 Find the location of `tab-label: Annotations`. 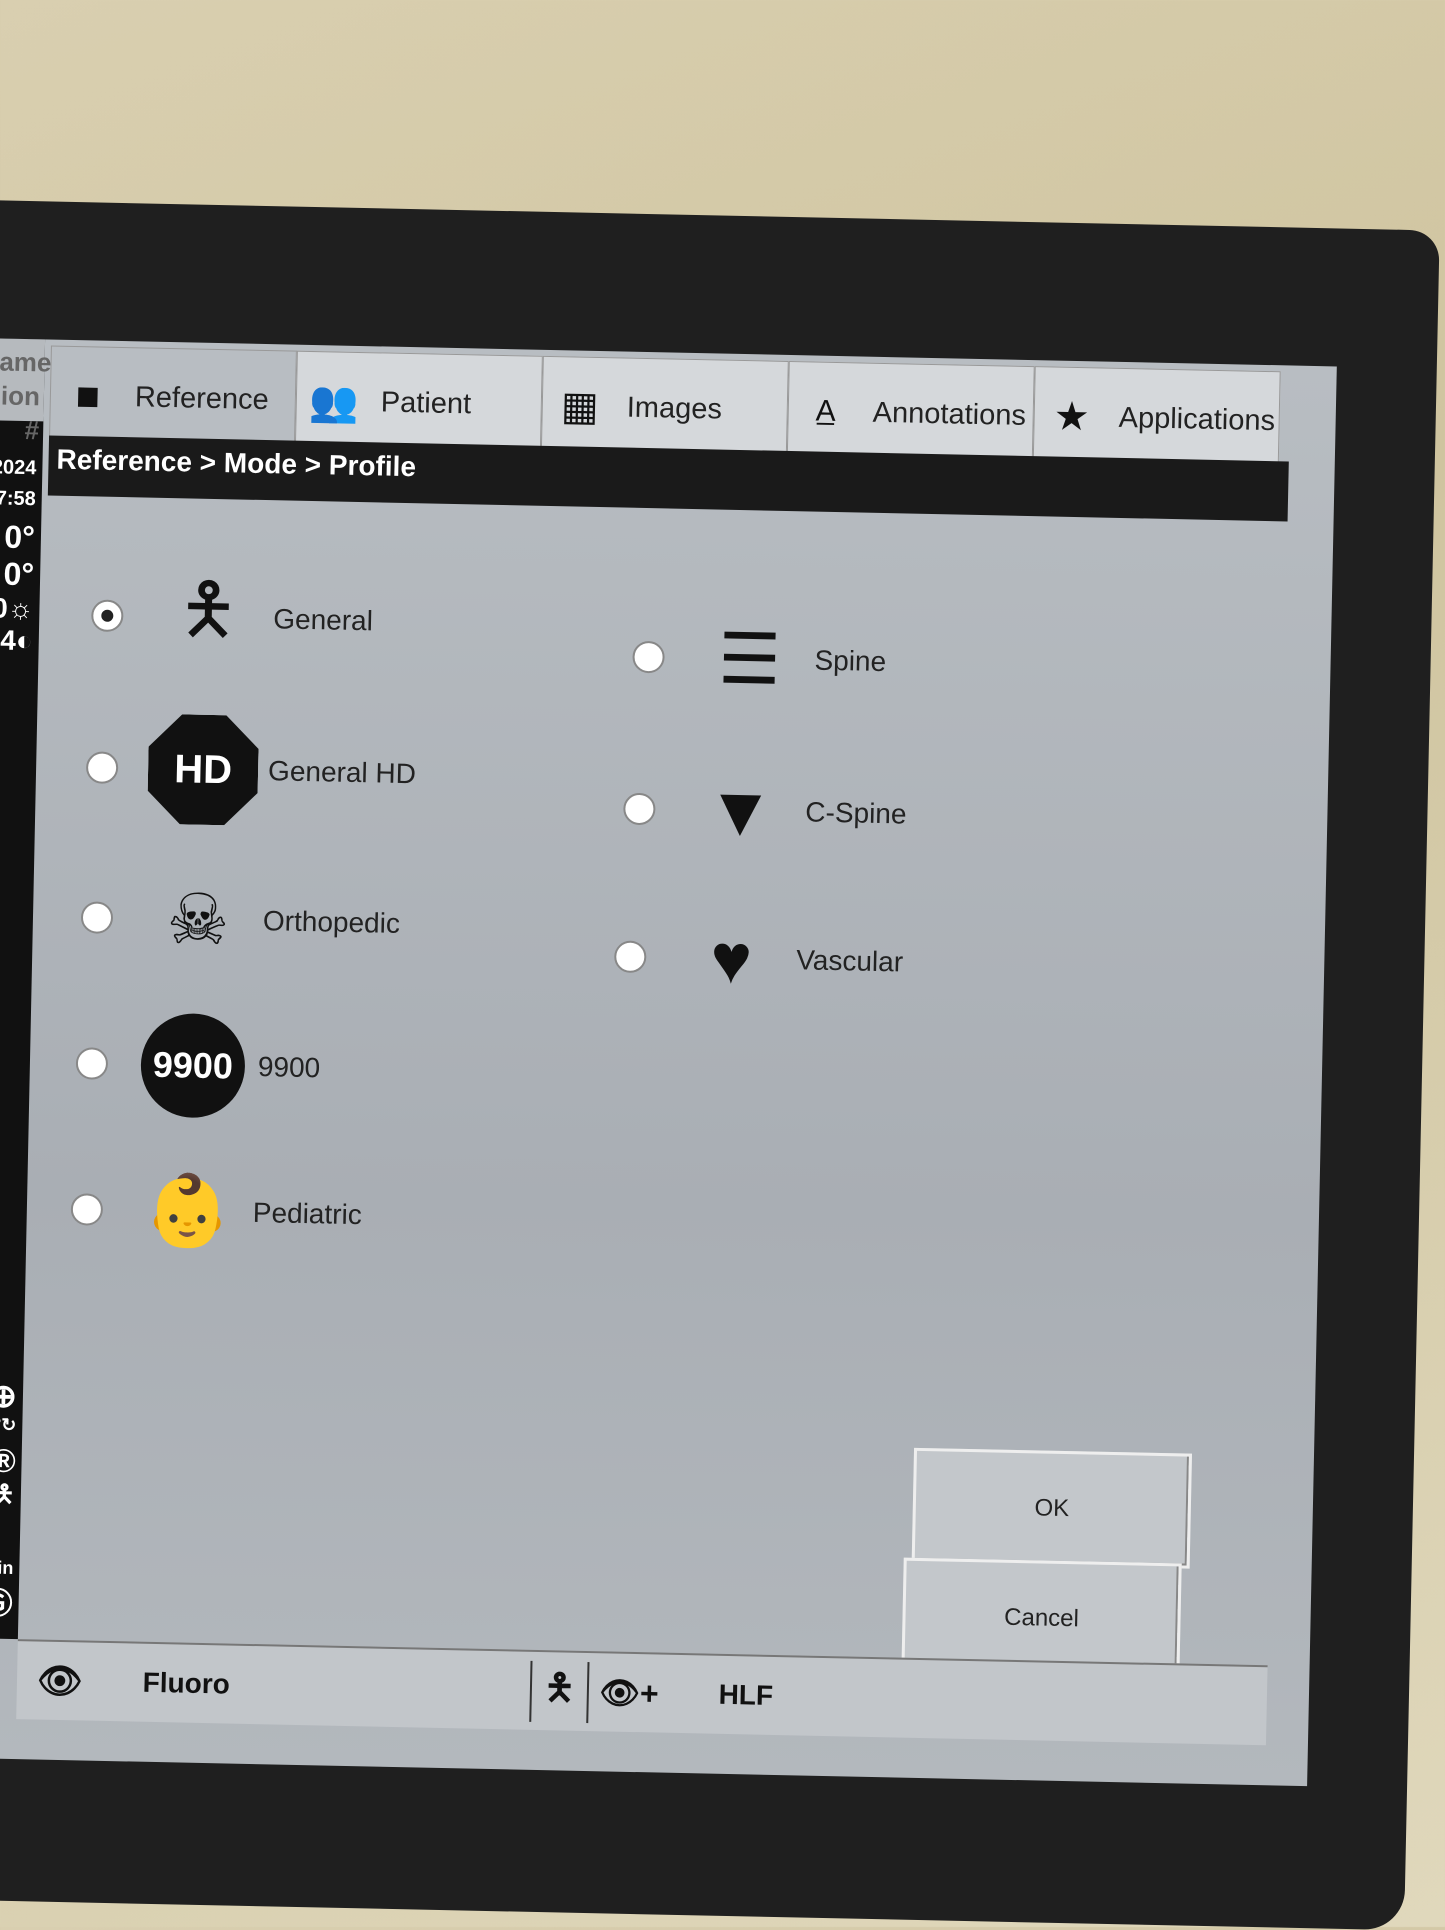

tab-label: Annotations is located at coordinates (949, 414).